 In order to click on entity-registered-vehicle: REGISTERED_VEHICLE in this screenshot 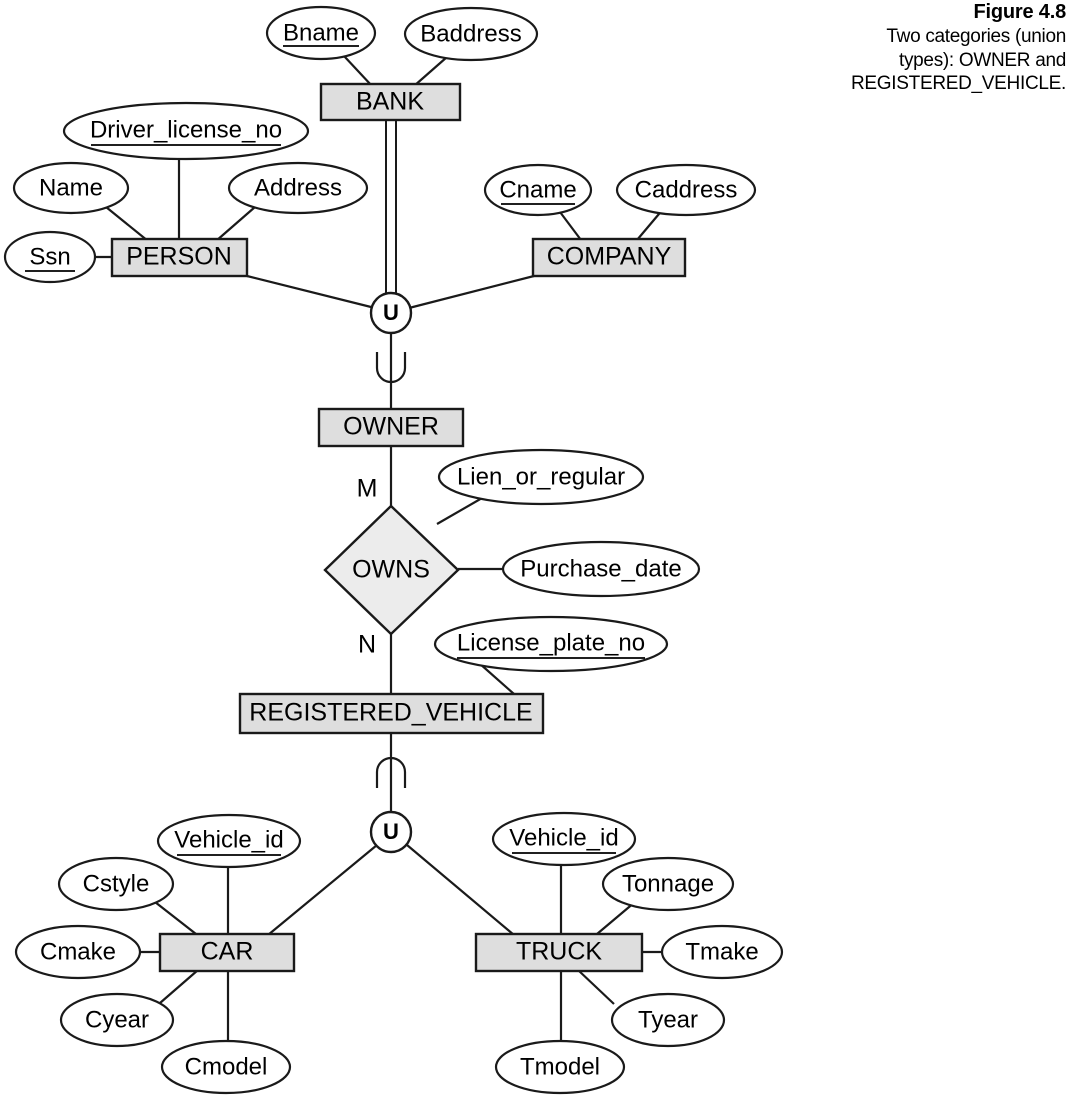, I will do `click(391, 713)`.